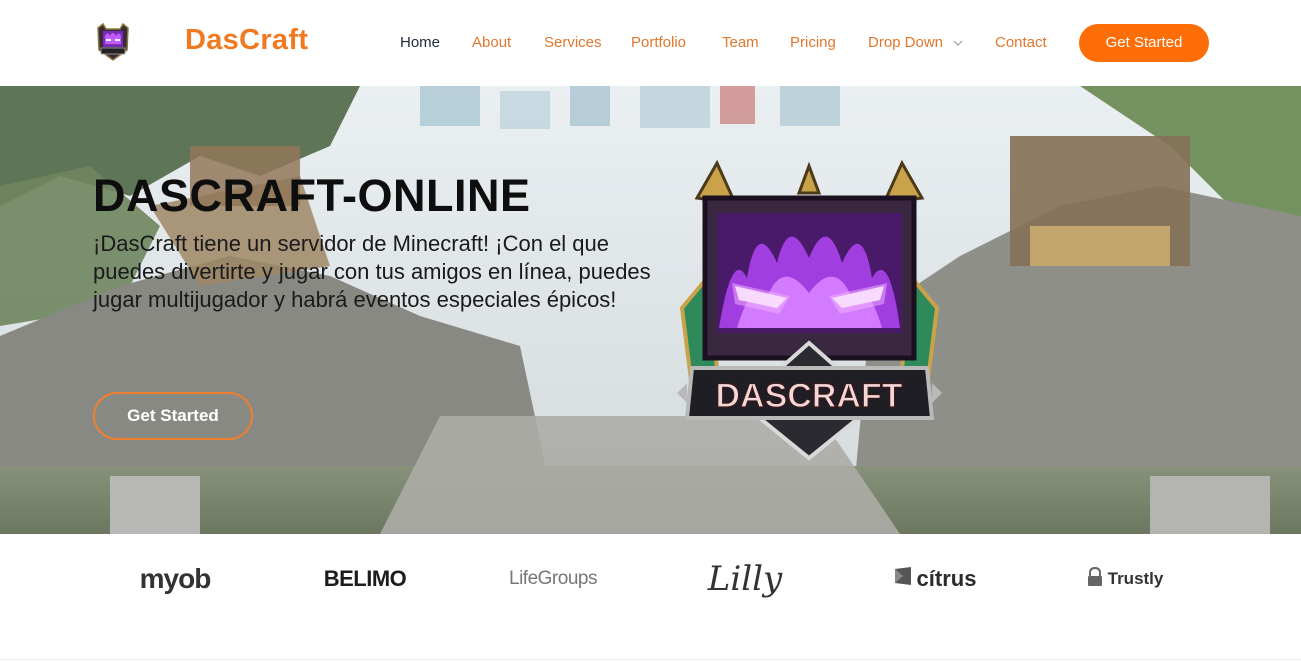 This screenshot has height=661, width=1301. What do you see at coordinates (903, 579) in the screenshot?
I see `citrus-mark-icon` at bounding box center [903, 579].